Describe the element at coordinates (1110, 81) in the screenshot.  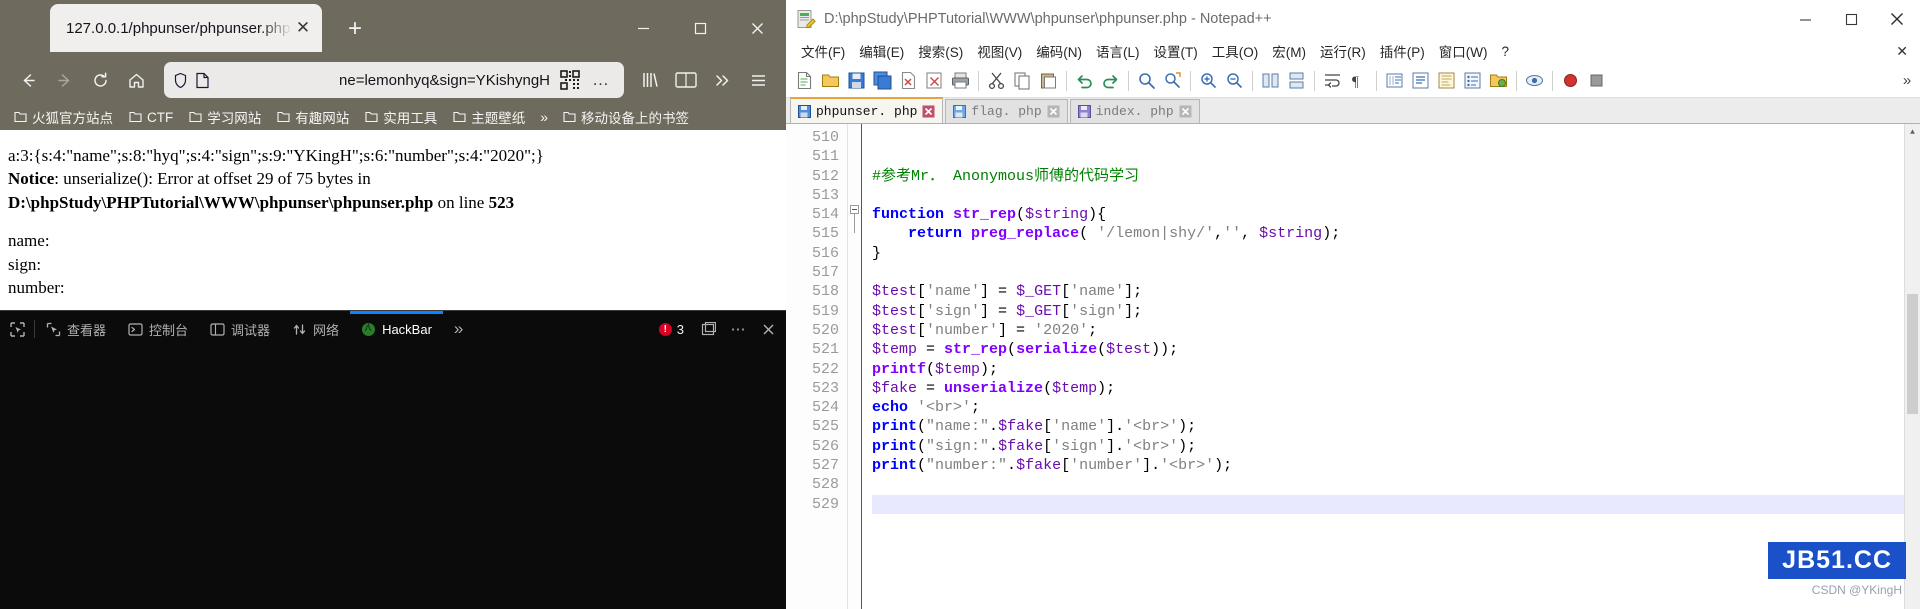
I see `redo-icon` at that location.